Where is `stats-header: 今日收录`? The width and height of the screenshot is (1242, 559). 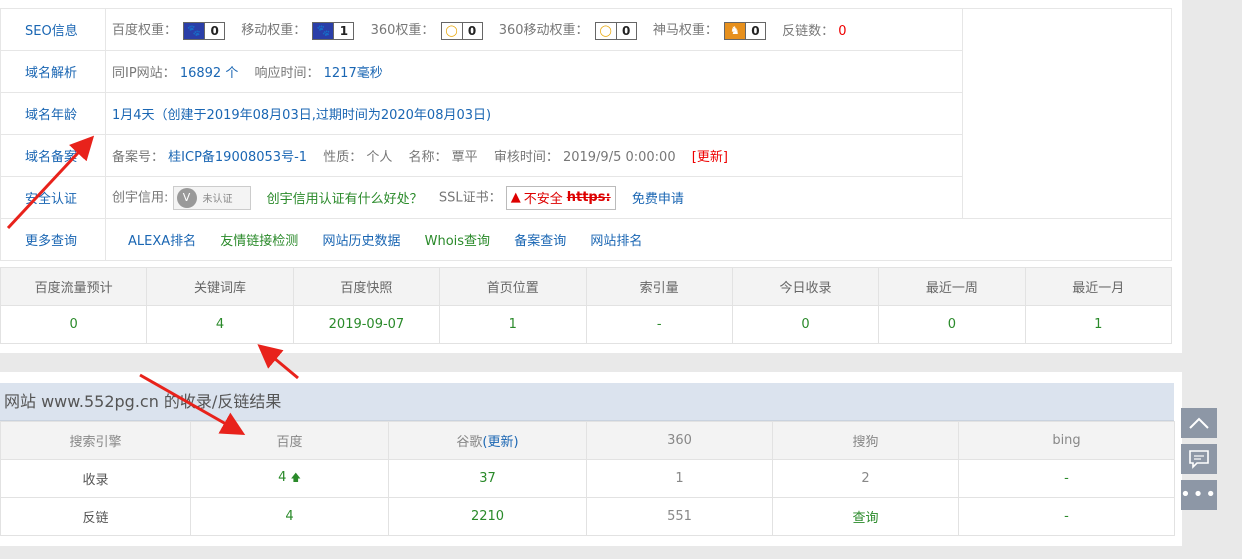 stats-header: 今日收录 is located at coordinates (805, 286).